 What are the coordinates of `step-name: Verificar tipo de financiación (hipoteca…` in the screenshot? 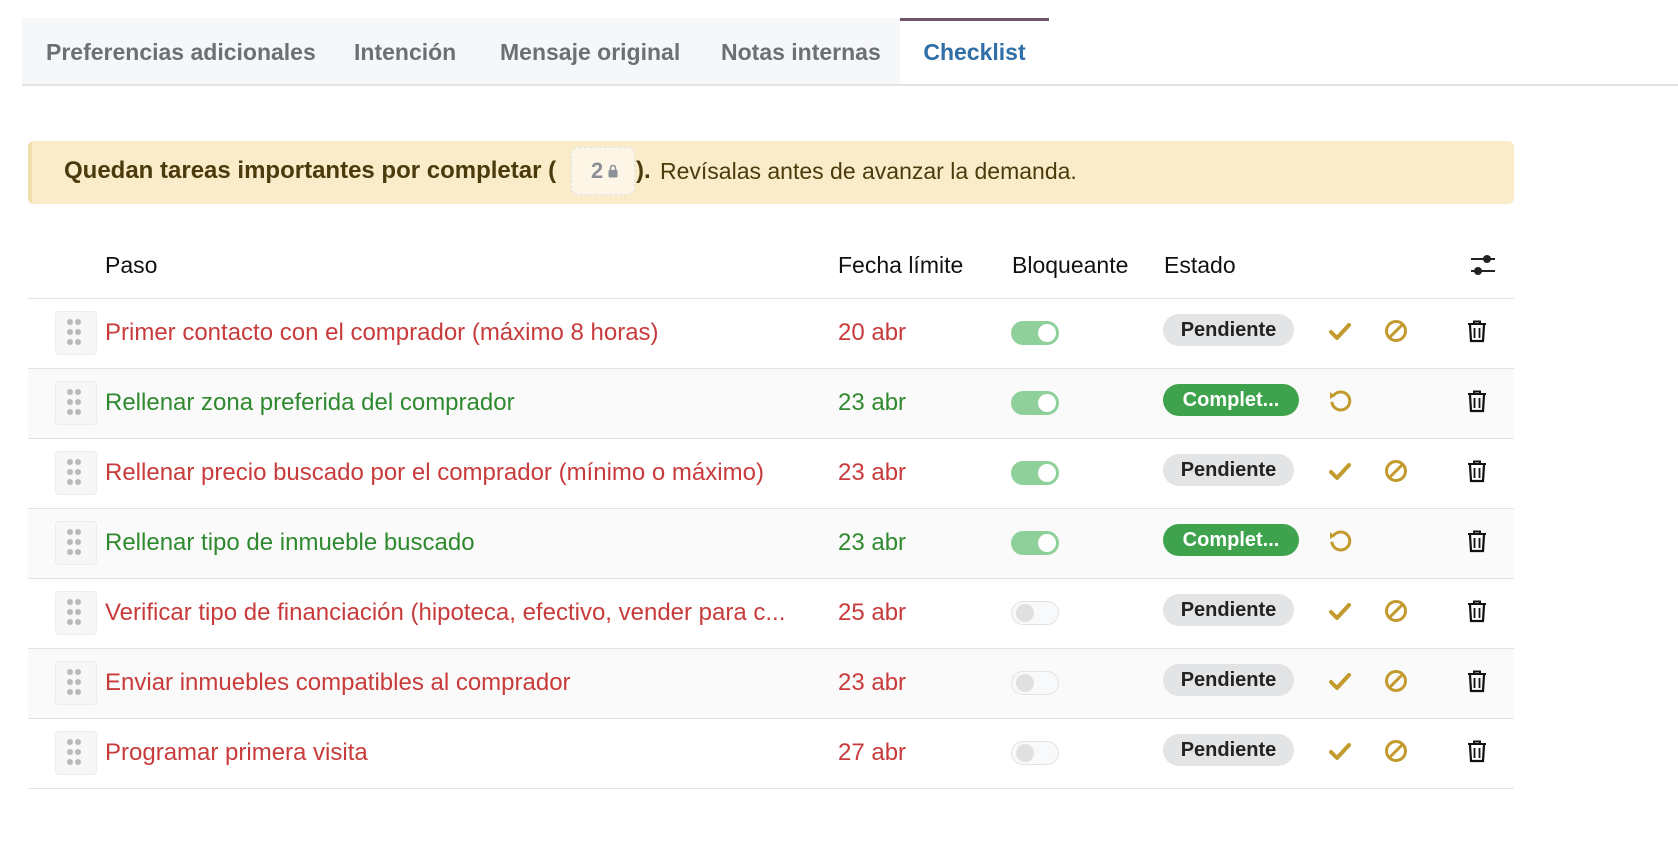 It's located at (445, 613).